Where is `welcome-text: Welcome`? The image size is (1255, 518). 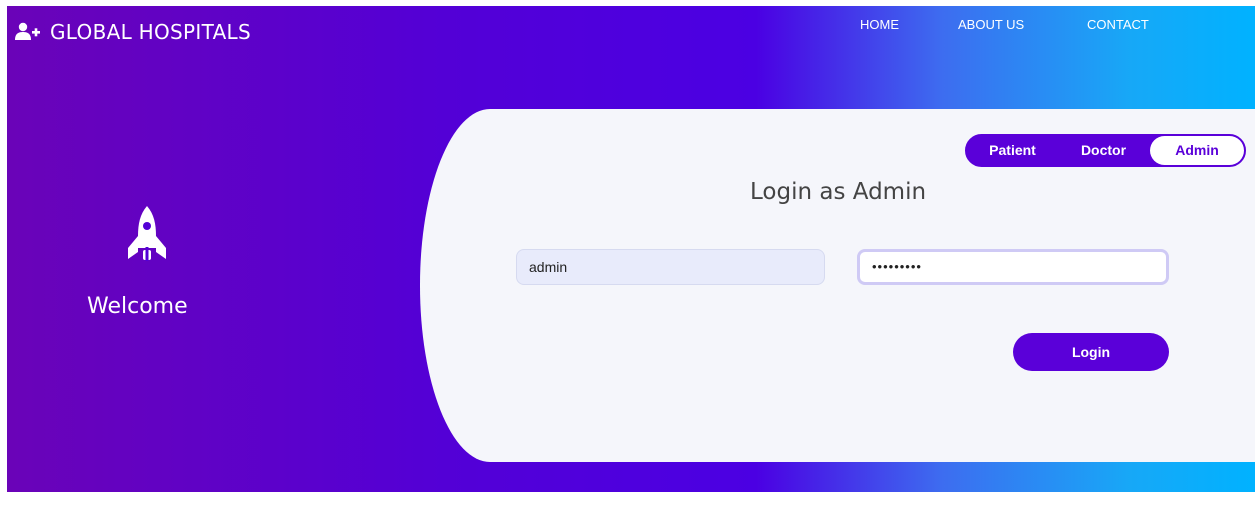 welcome-text: Welcome is located at coordinates (137, 306).